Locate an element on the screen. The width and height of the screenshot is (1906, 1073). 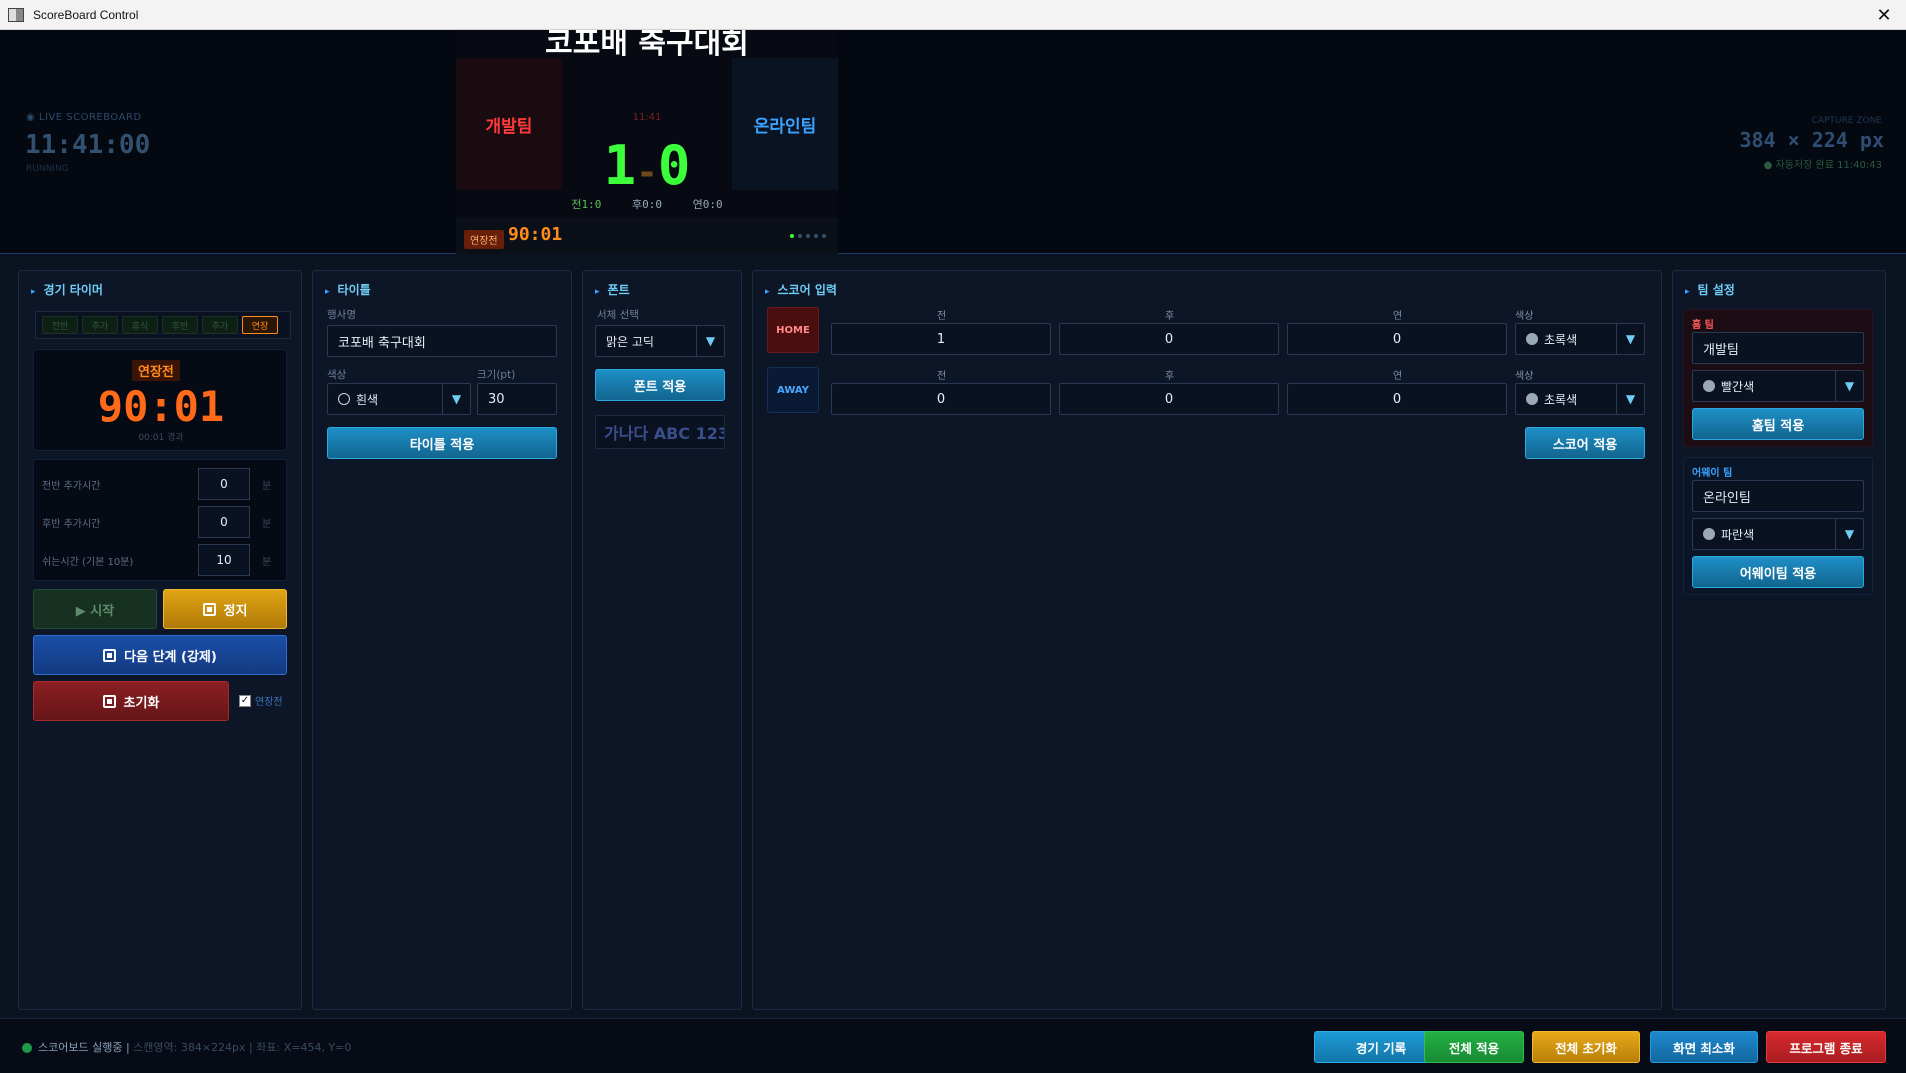
home-team-name-input: 개발팀 is located at coordinates (1778, 348).